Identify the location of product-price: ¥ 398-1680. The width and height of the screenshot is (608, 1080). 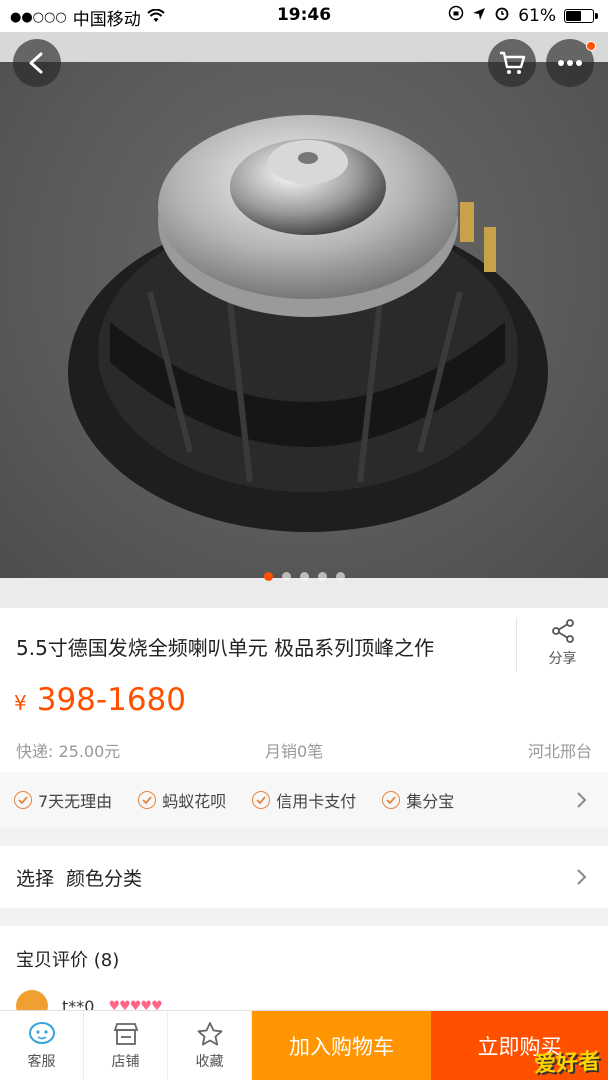
(100, 700).